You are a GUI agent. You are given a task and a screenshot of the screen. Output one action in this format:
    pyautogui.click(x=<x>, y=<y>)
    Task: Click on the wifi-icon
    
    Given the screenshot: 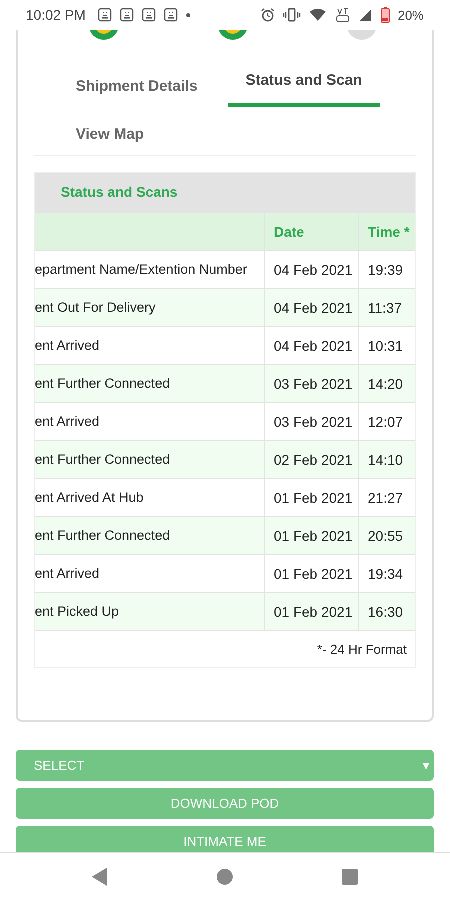 What is the action you would take?
    pyautogui.click(x=317, y=15)
    